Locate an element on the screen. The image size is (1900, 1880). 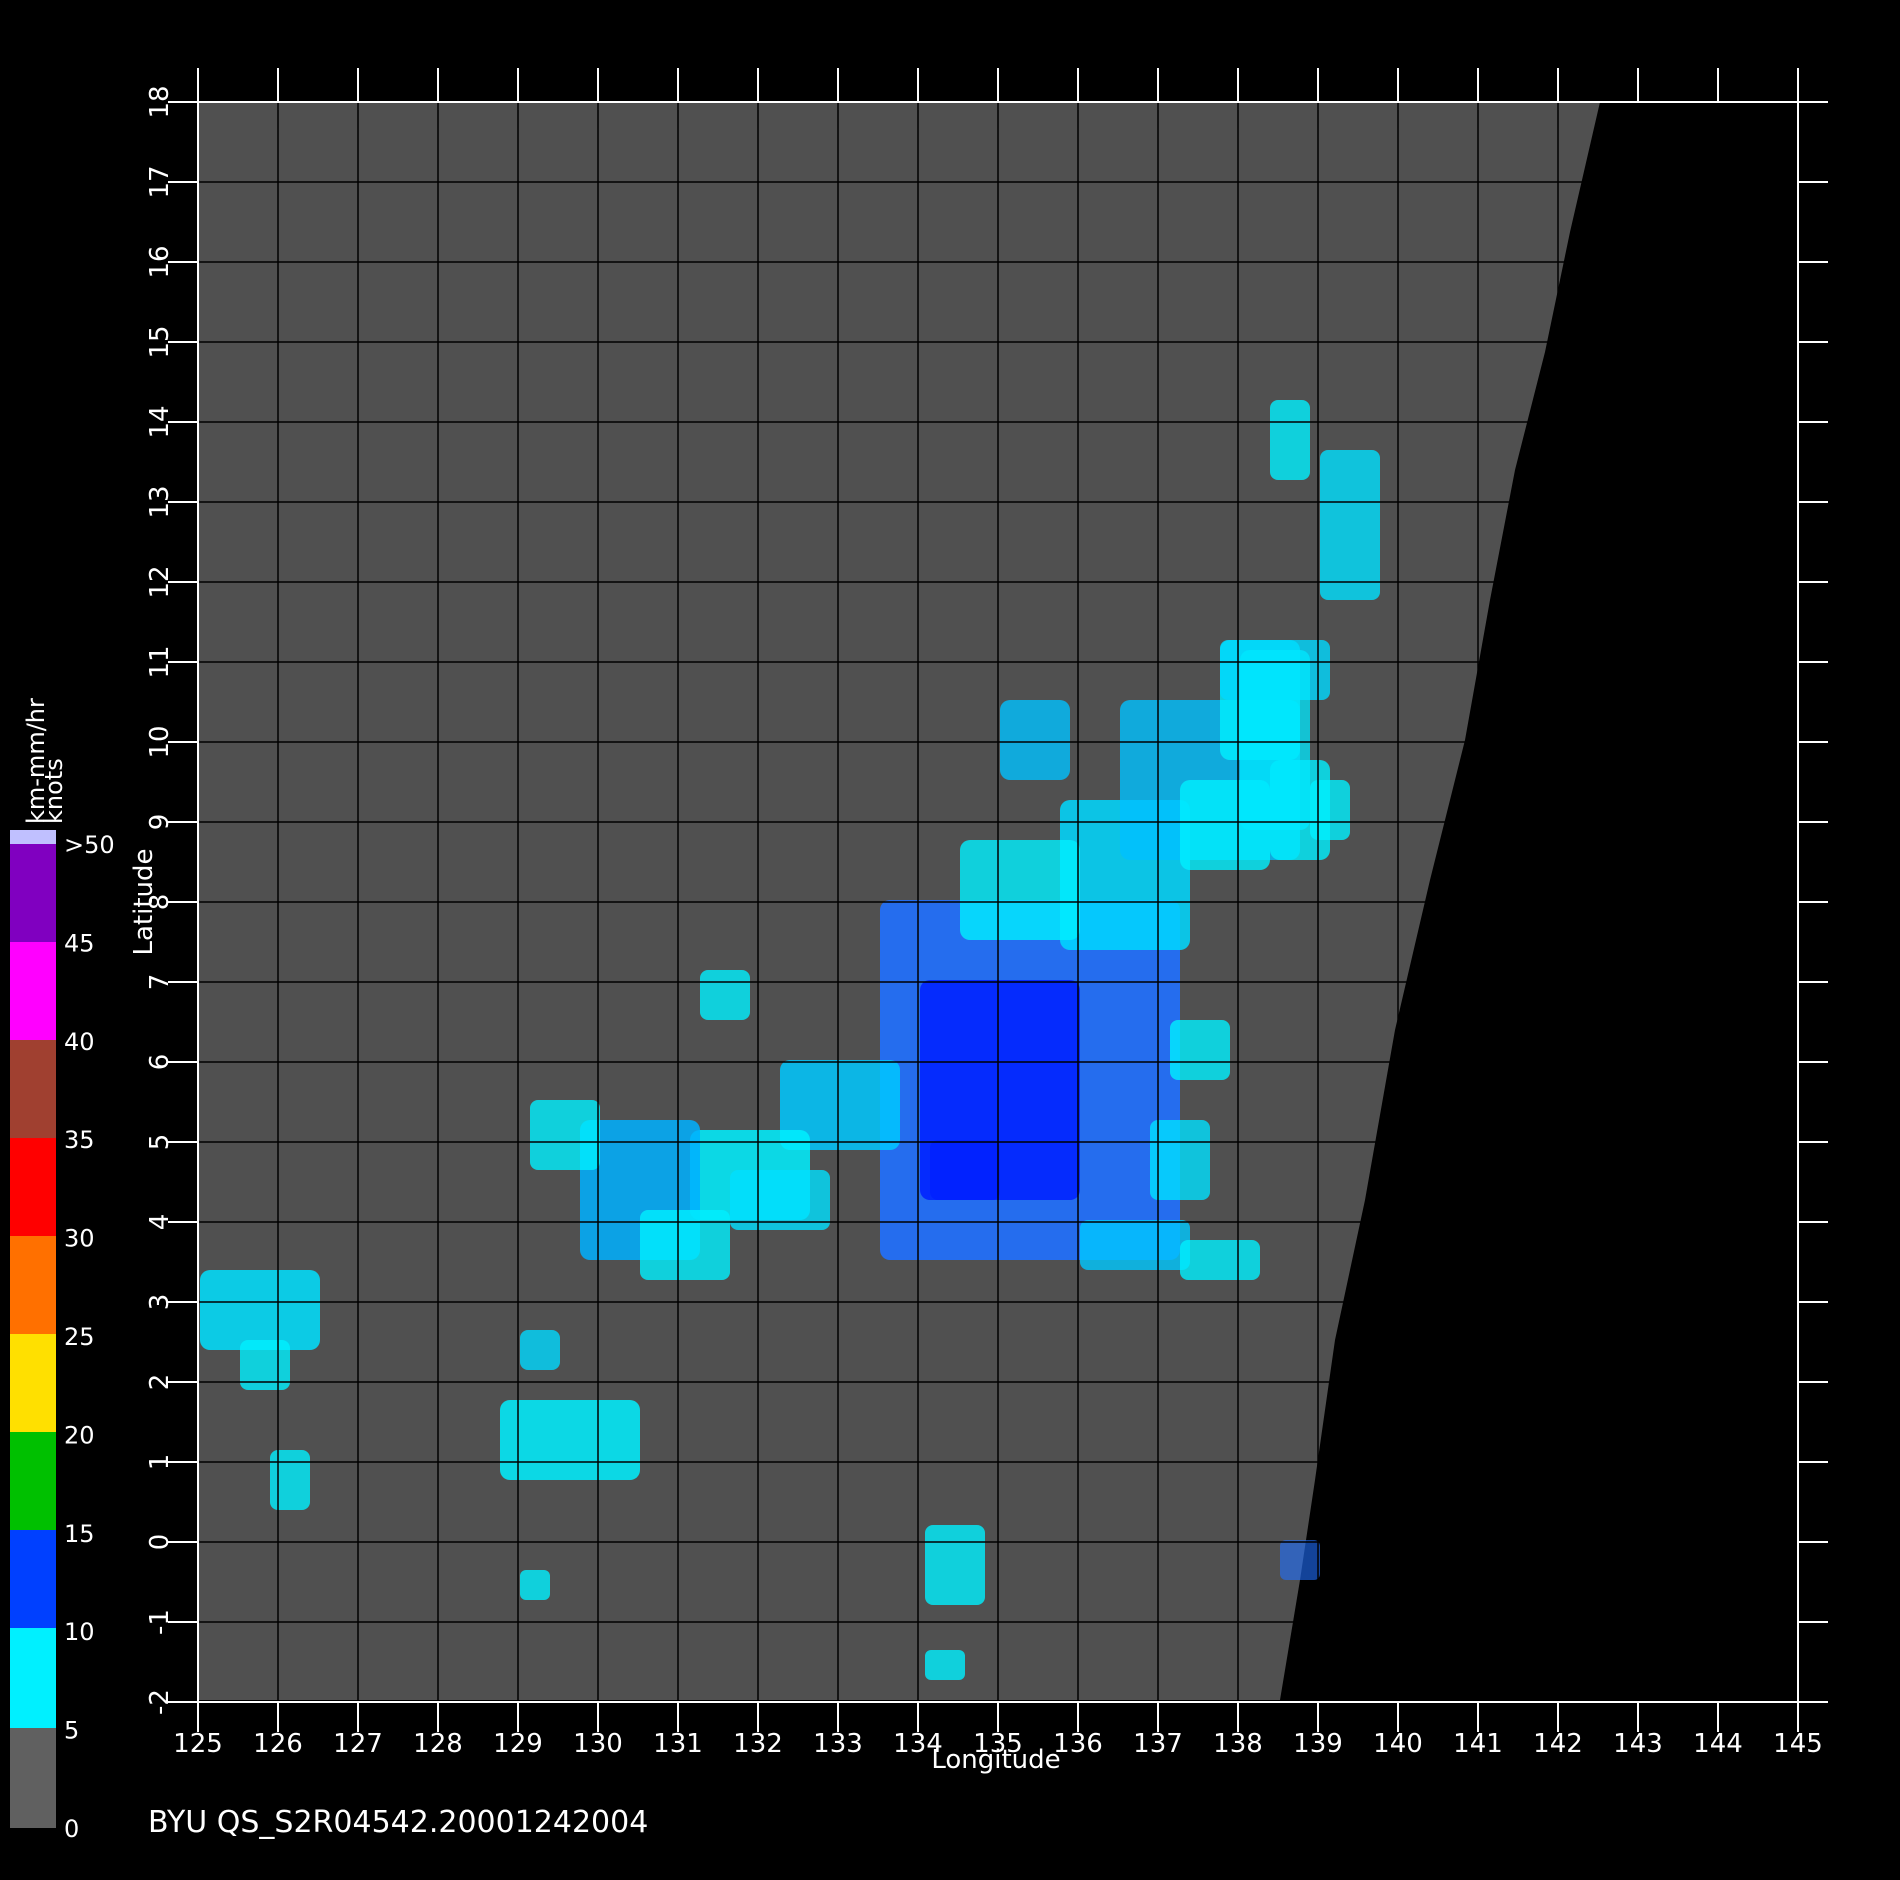
x-tick-label: 126 is located at coordinates (278, 1744).